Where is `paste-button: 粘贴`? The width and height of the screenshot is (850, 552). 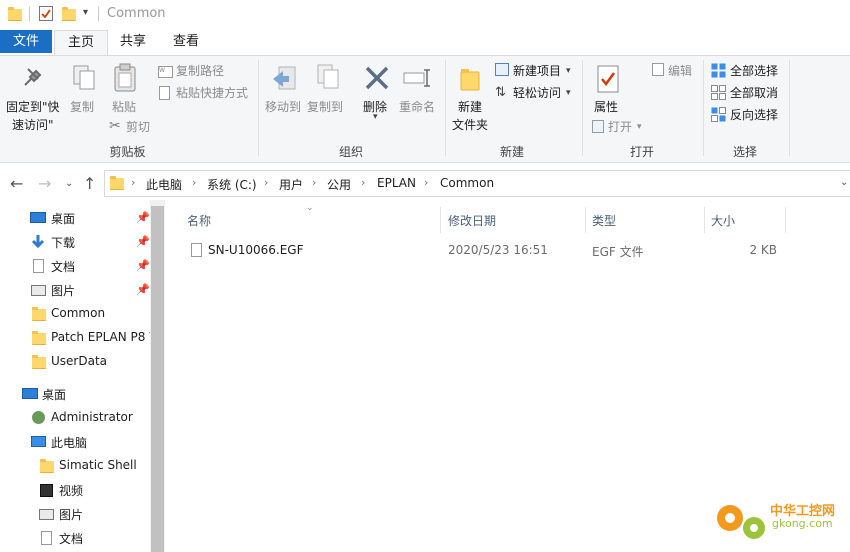 paste-button: 粘贴 is located at coordinates (124, 107).